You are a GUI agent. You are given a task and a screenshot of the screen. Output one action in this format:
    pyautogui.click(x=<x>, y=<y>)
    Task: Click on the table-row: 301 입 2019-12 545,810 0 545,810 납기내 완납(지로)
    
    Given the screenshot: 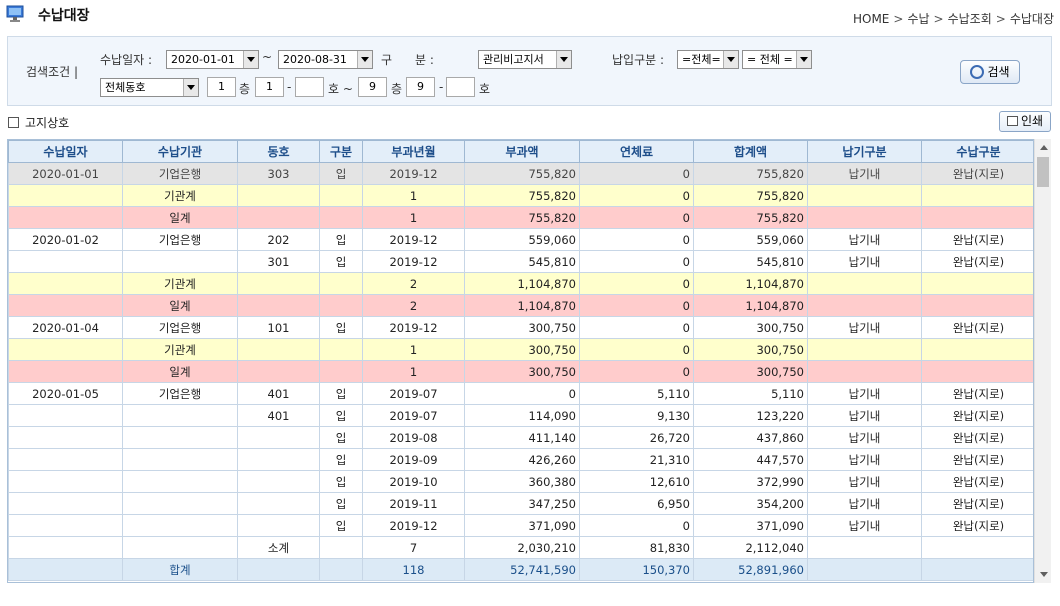 What is the action you would take?
    pyautogui.click(x=520, y=261)
    